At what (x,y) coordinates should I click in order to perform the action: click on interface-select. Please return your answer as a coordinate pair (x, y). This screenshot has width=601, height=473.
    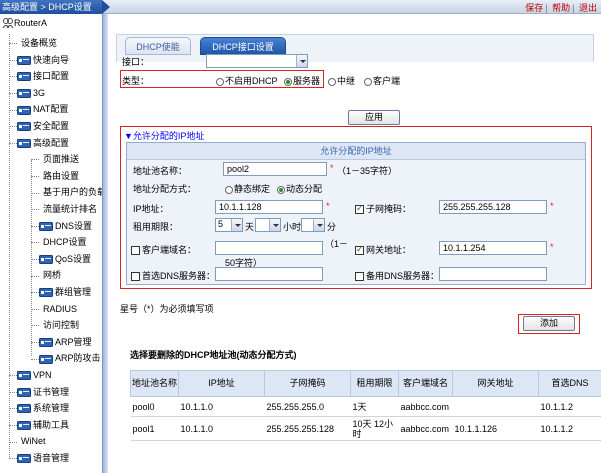
    Looking at the image, I should click on (257, 61).